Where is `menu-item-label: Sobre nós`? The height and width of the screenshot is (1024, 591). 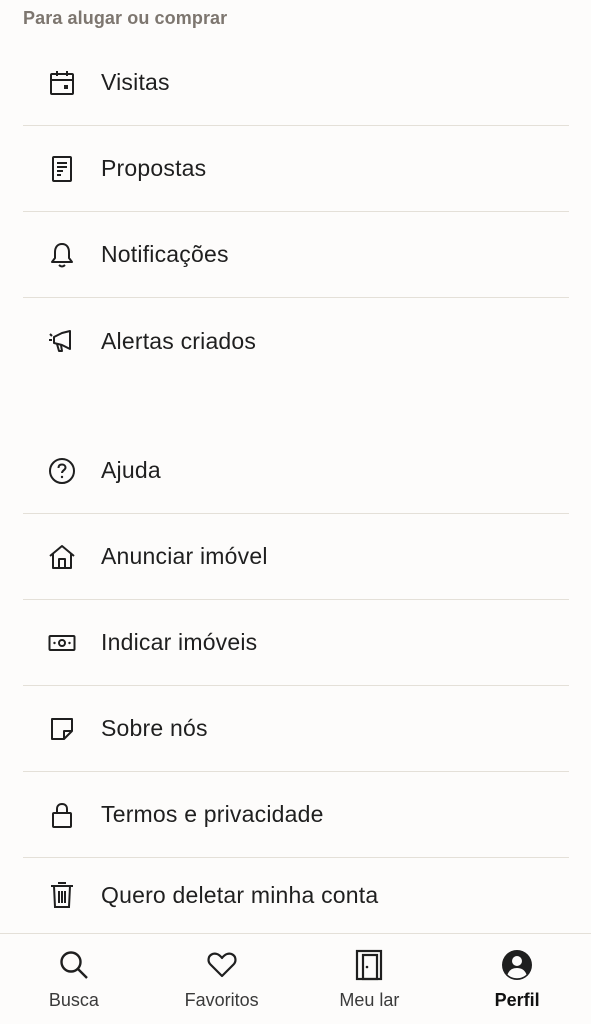
menu-item-label: Sobre nós is located at coordinates (154, 728).